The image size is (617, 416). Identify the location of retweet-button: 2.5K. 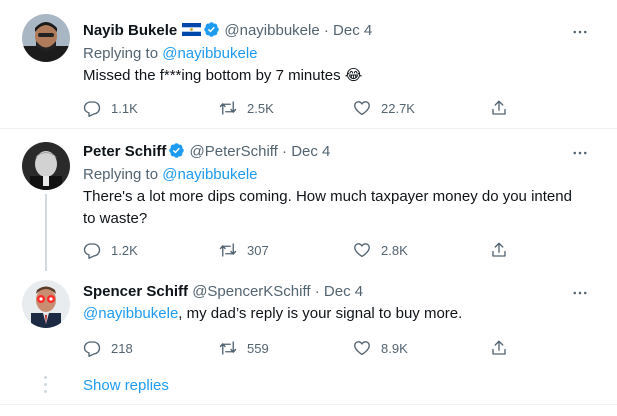
(246, 108).